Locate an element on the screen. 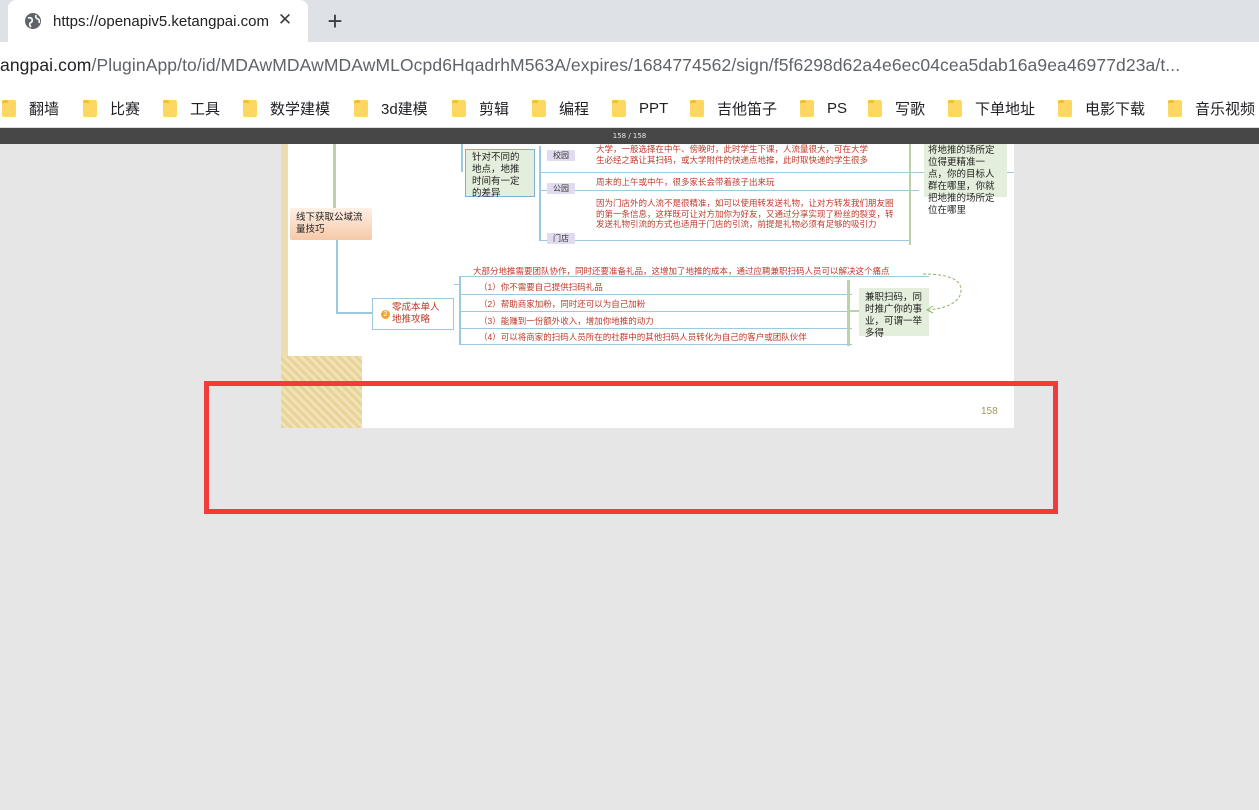  list-item: （1）你不需要自己提供扫码礼品 is located at coordinates (541, 287).